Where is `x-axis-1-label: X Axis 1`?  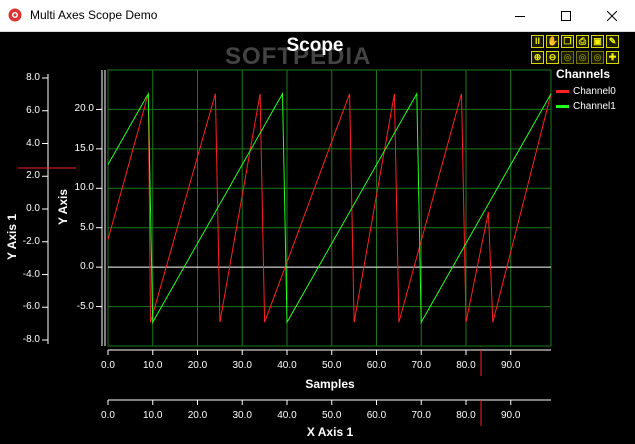 x-axis-1-label: X Axis 1 is located at coordinates (330, 432).